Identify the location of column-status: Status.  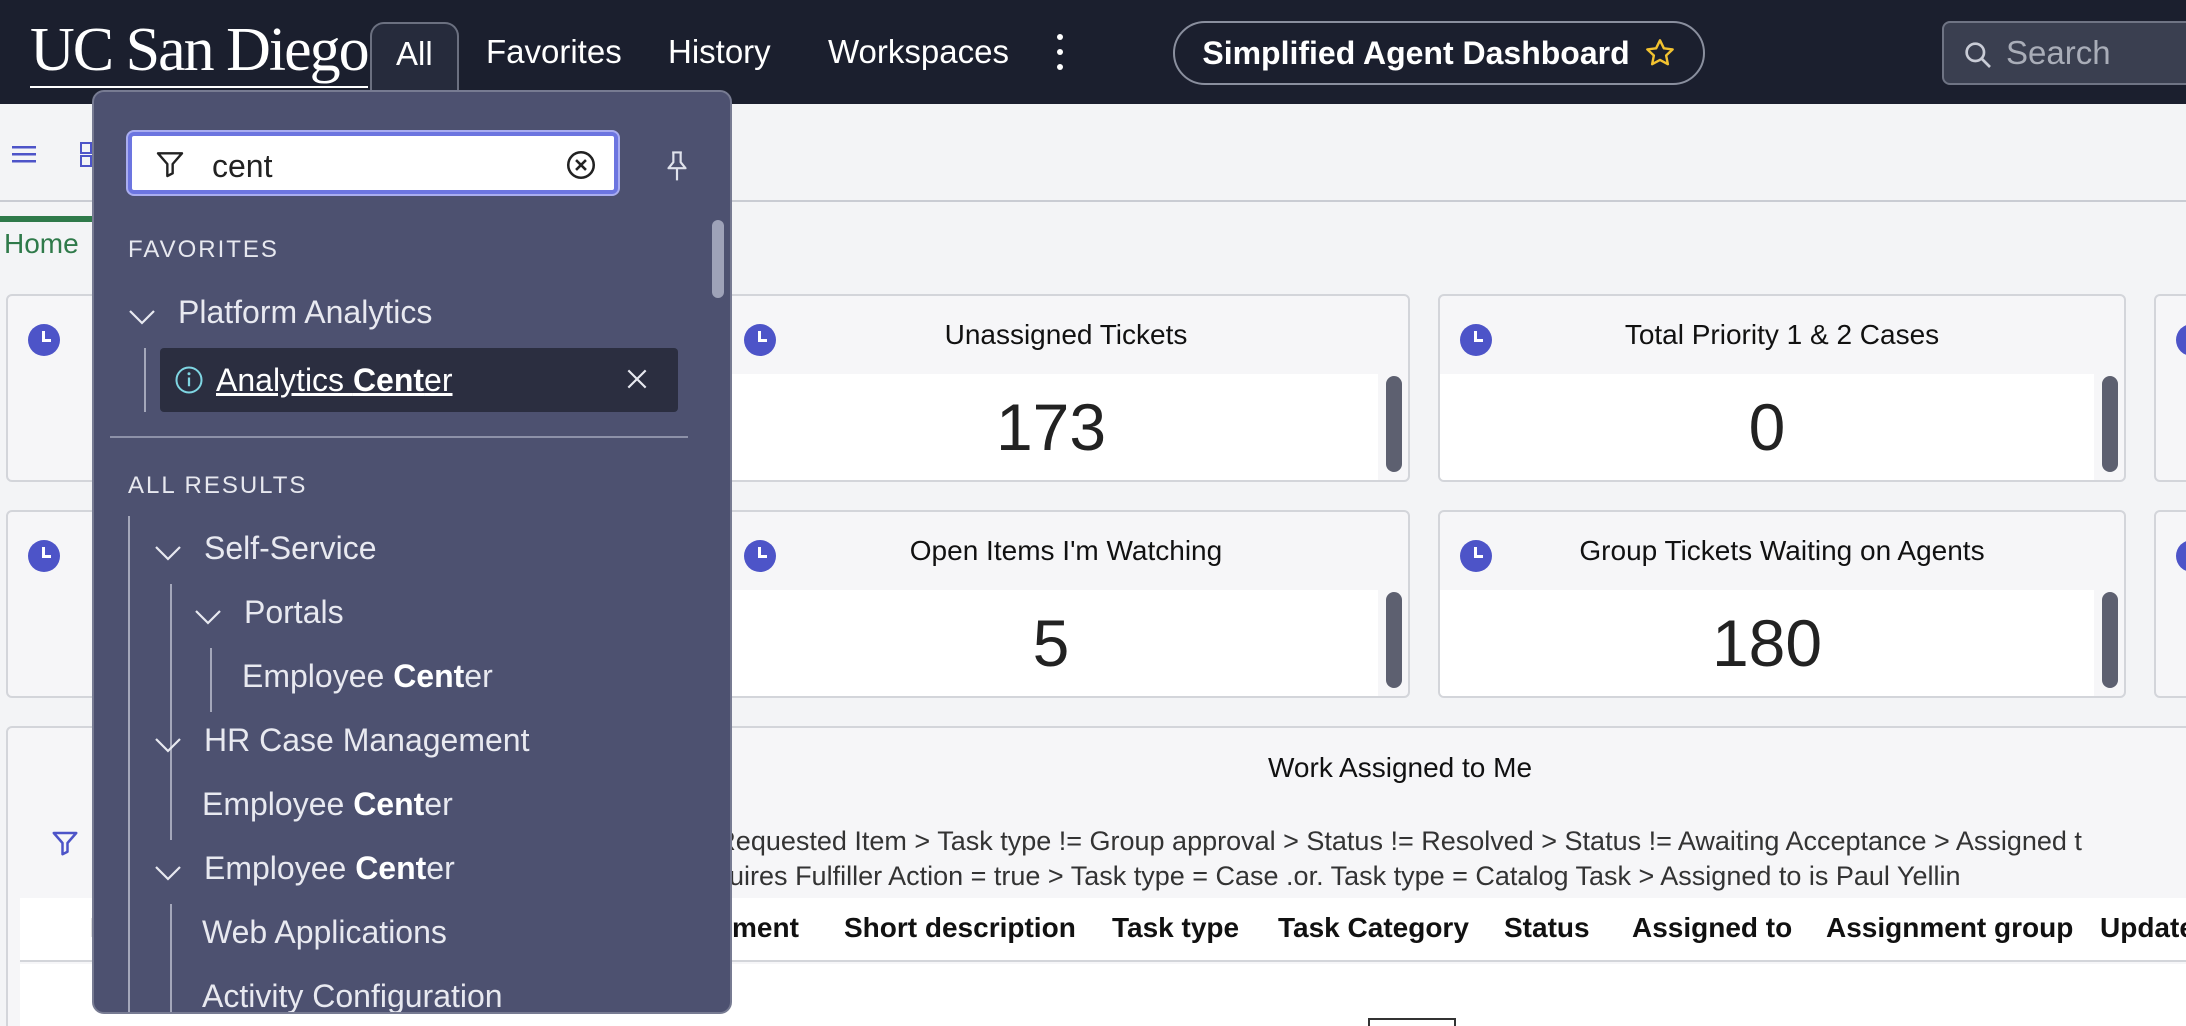
(1547, 928).